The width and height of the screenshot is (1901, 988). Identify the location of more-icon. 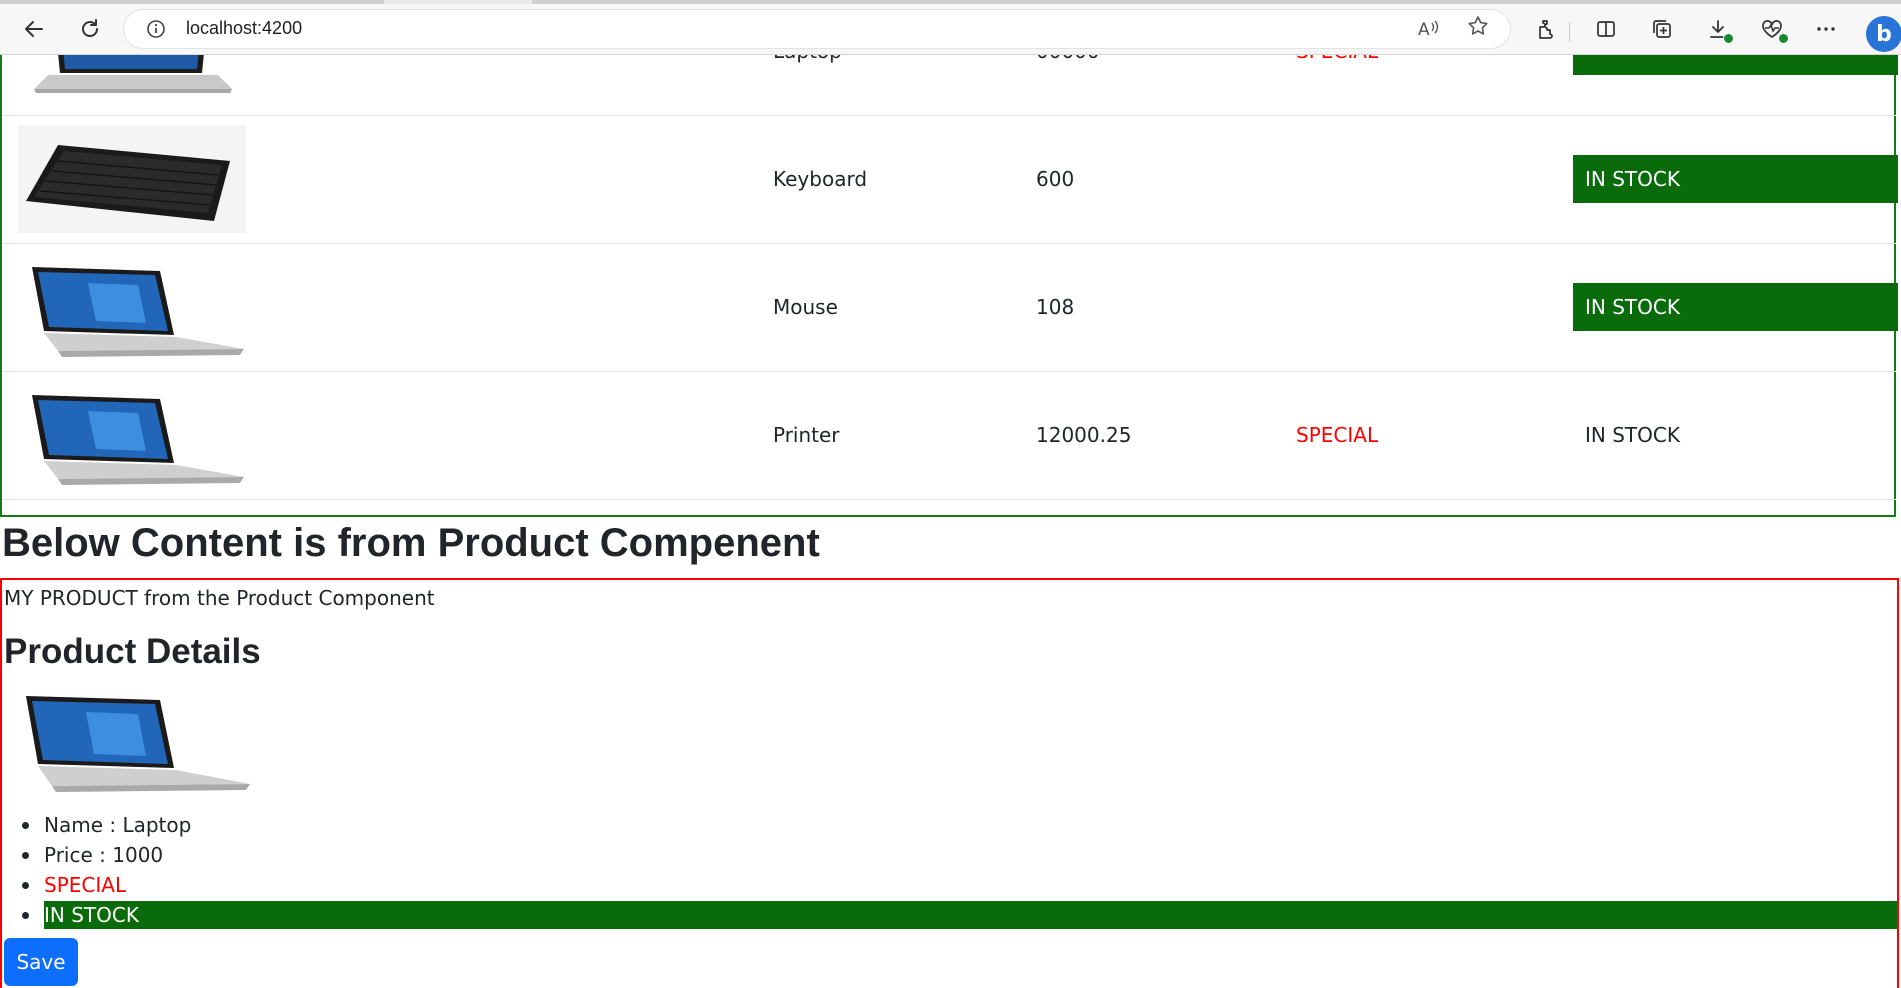
(1826, 29).